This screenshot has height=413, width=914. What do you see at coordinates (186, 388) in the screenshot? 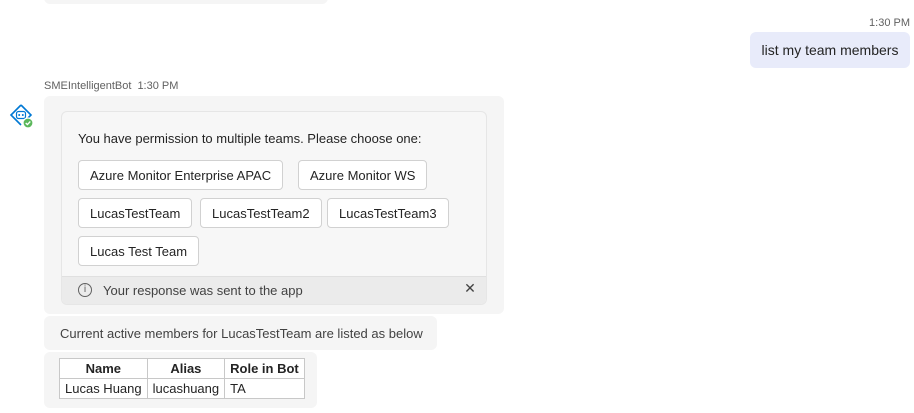
I see `table-cell-alias: lucashuang` at bounding box center [186, 388].